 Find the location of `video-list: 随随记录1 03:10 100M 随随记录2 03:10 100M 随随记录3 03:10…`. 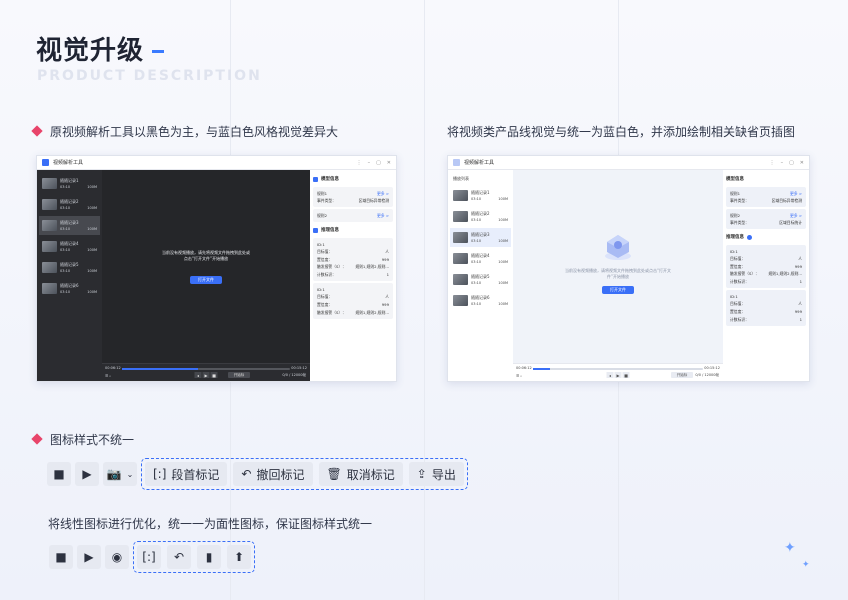

video-list: 随随记录1 03:10 100M 随随记录2 03:10 100M 随随记录3 03:10… is located at coordinates (69, 275).